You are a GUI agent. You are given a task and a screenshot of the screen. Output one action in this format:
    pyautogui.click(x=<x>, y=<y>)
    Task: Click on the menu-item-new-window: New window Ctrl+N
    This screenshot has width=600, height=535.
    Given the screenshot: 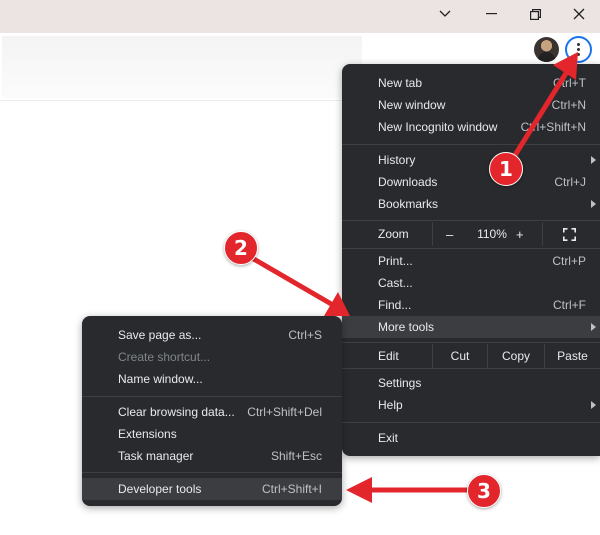 What is the action you would take?
    pyautogui.click(x=471, y=105)
    